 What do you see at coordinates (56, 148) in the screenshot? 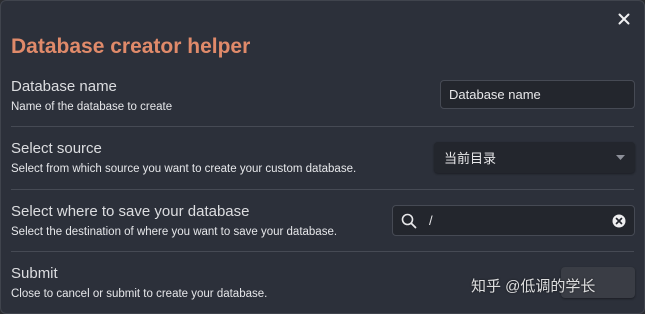
I see `select-source-label: Select source` at bounding box center [56, 148].